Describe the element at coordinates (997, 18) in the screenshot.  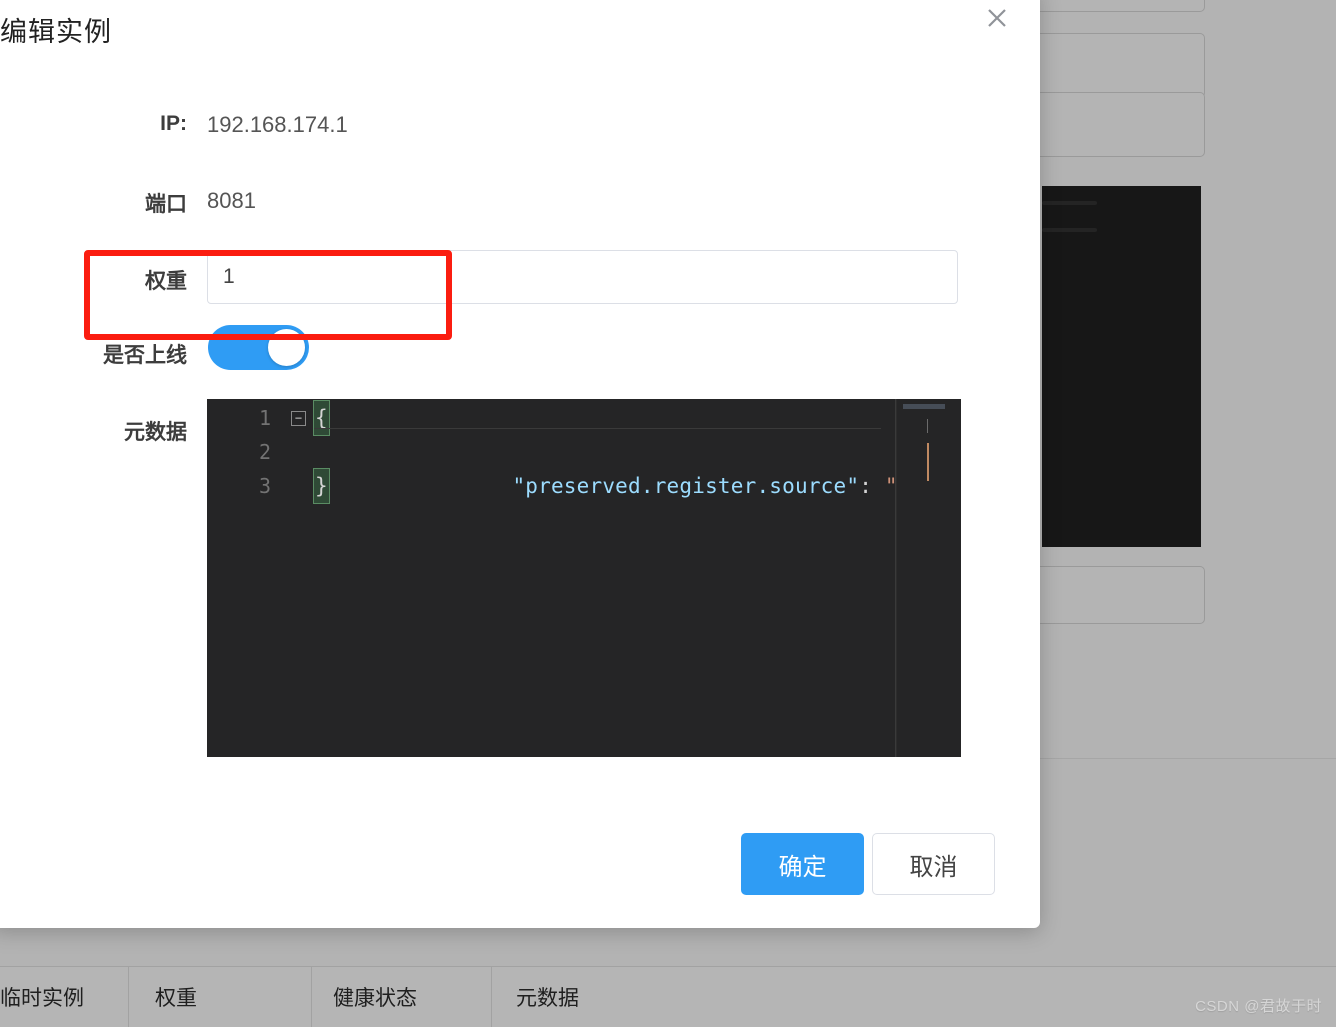
I see `close-icon` at that location.